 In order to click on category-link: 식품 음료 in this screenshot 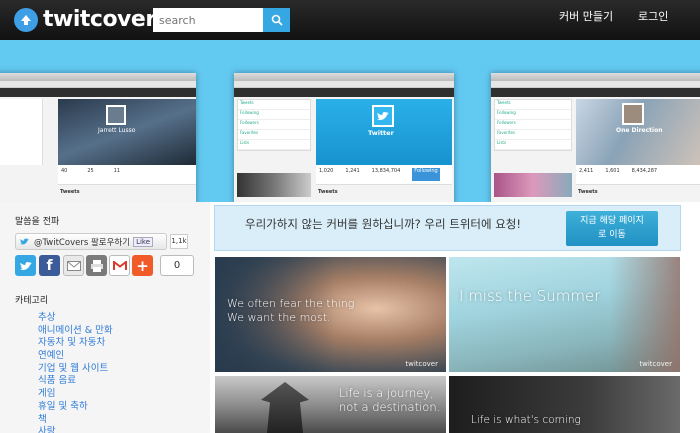, I will do `click(75, 381)`.